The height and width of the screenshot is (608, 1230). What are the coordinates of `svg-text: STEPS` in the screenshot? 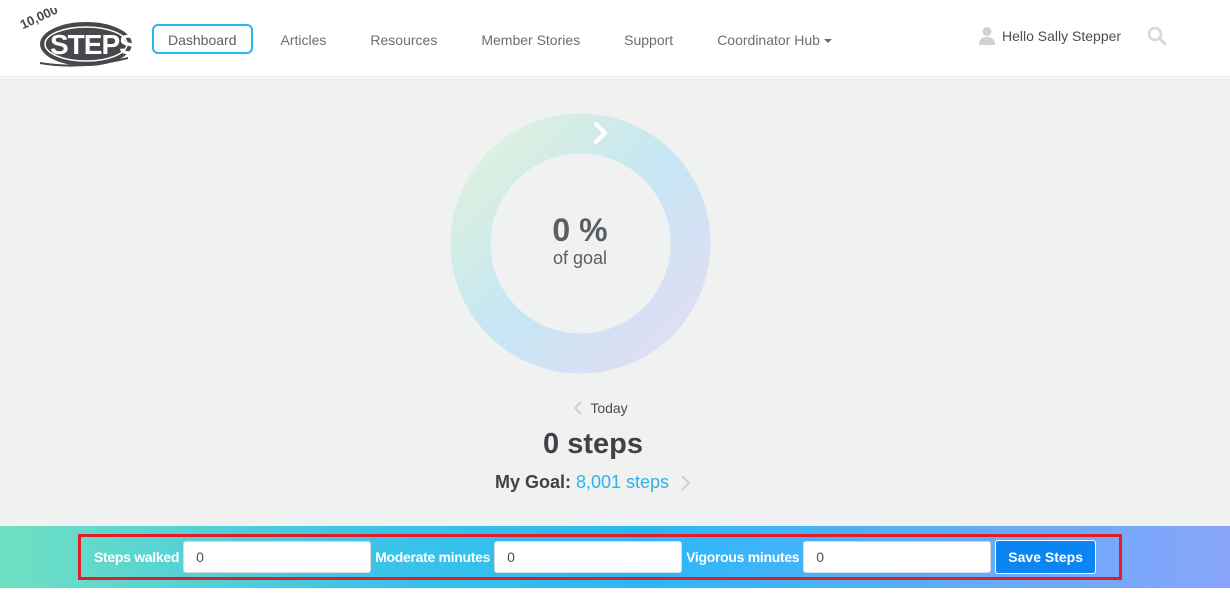 It's located at (92, 44).